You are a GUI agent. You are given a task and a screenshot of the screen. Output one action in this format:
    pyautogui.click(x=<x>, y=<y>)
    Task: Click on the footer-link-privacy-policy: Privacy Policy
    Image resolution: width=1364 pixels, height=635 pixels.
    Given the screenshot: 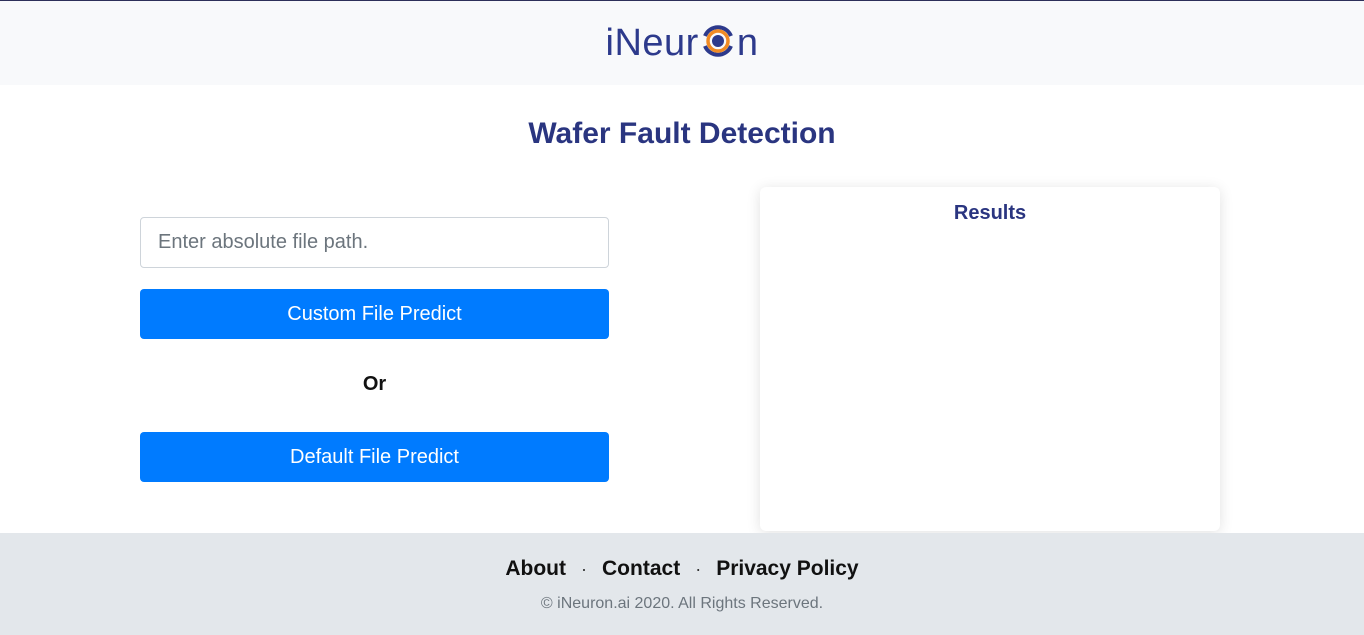 What is the action you would take?
    pyautogui.click(x=787, y=569)
    